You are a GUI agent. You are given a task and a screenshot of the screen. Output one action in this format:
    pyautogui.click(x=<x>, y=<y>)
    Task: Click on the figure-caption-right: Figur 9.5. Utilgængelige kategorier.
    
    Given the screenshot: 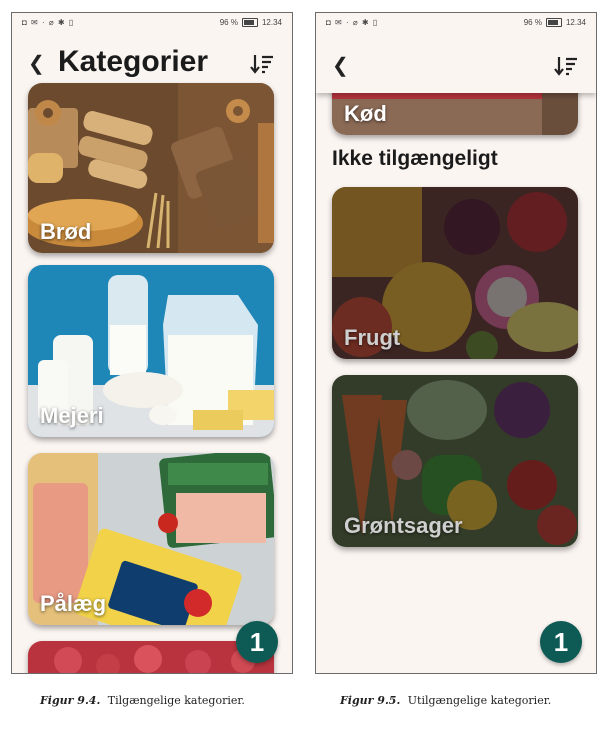 What is the action you would take?
    pyautogui.click(x=445, y=700)
    